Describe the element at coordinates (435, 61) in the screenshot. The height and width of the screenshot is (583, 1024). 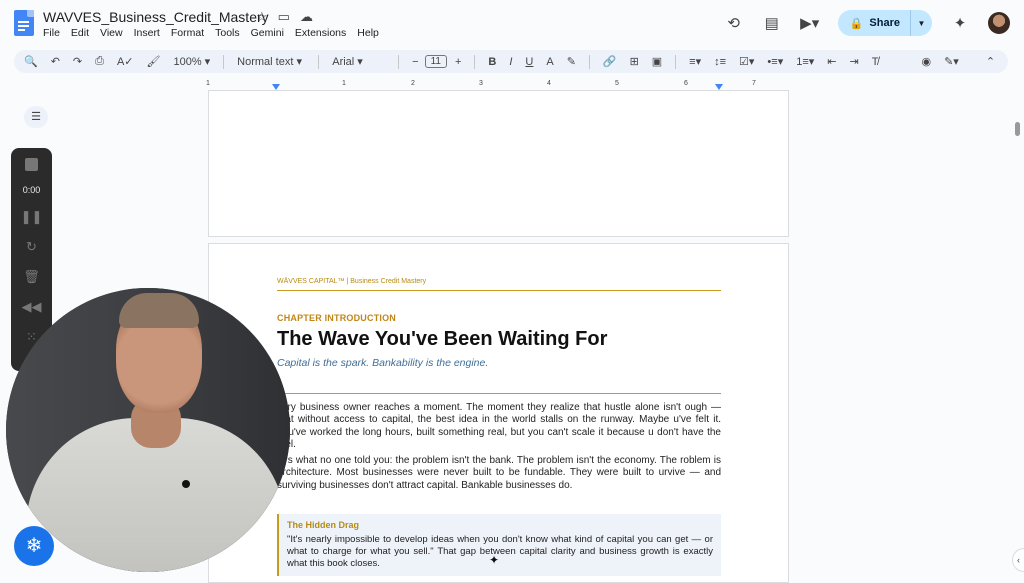
I see `font-size-input: 11` at that location.